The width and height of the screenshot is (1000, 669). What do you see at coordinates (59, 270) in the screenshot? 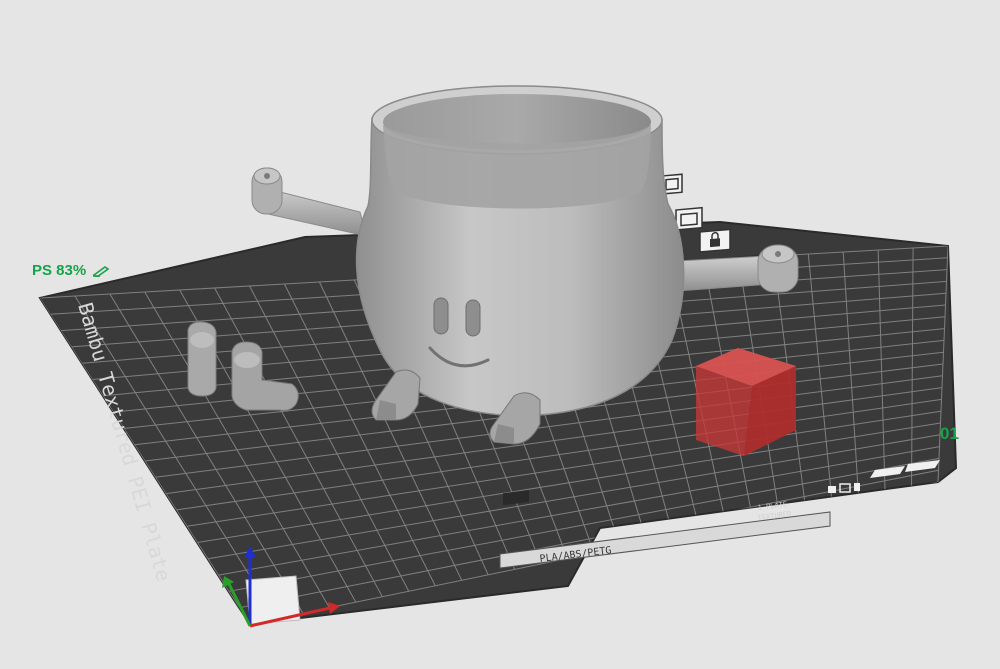
I see `plate-title-text: PS 83%` at bounding box center [59, 270].